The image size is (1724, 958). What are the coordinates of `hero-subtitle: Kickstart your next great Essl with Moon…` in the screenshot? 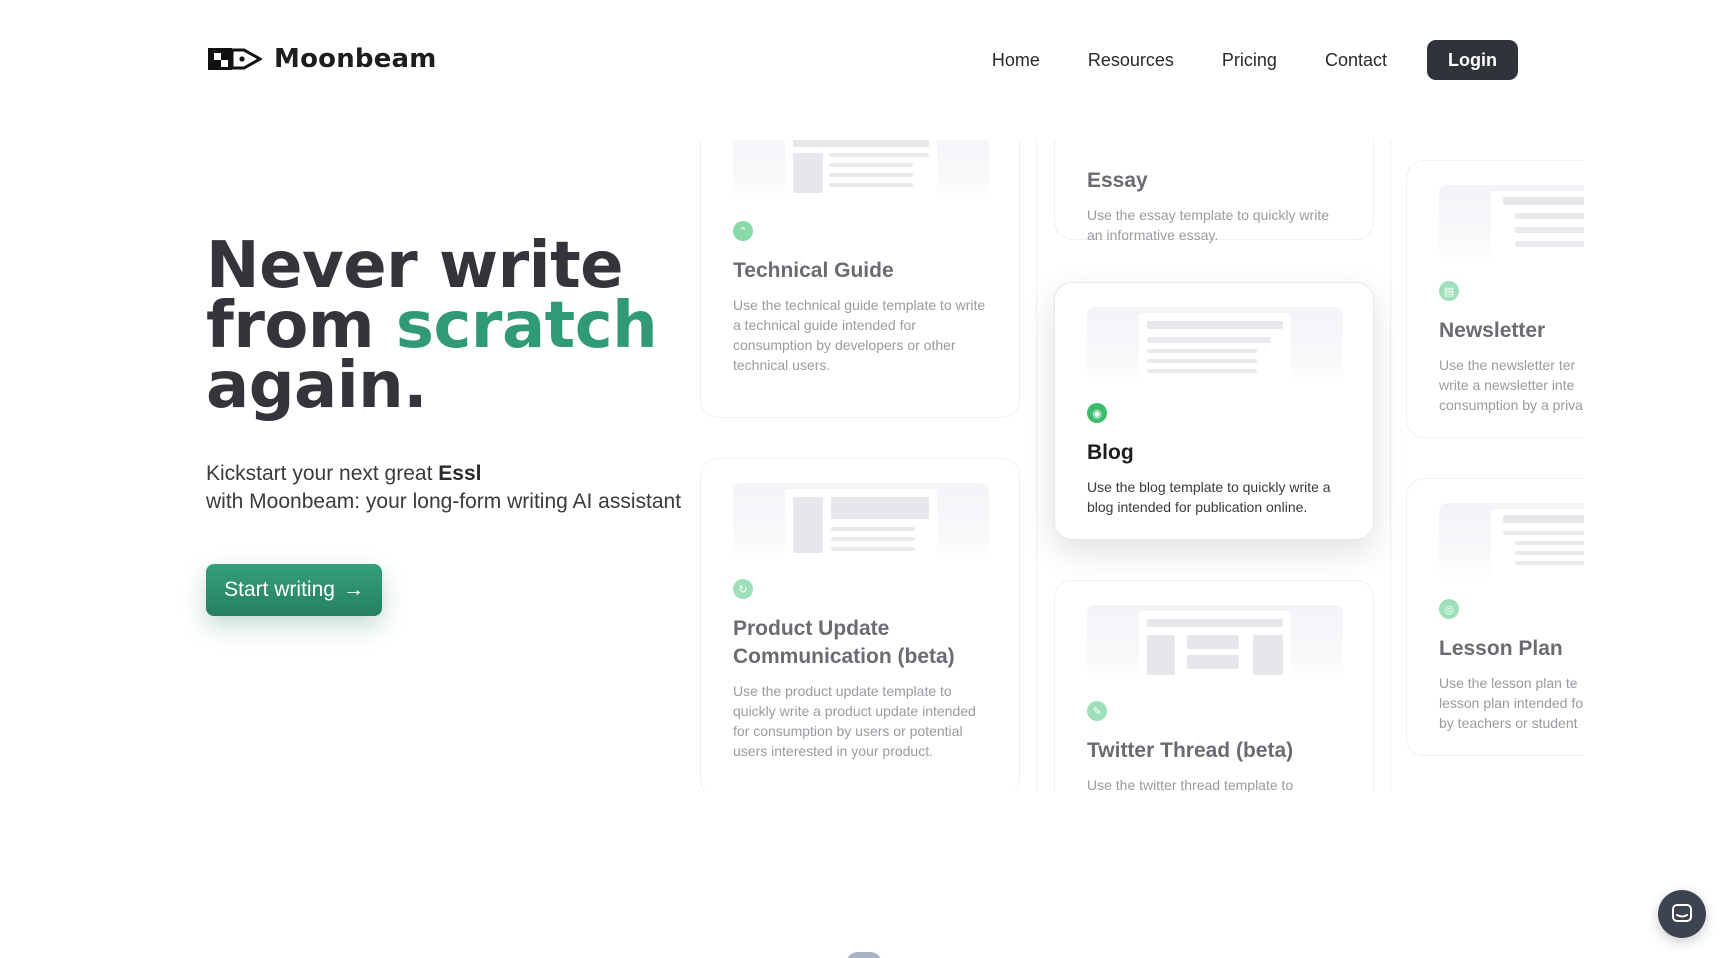 It's located at (443, 488).